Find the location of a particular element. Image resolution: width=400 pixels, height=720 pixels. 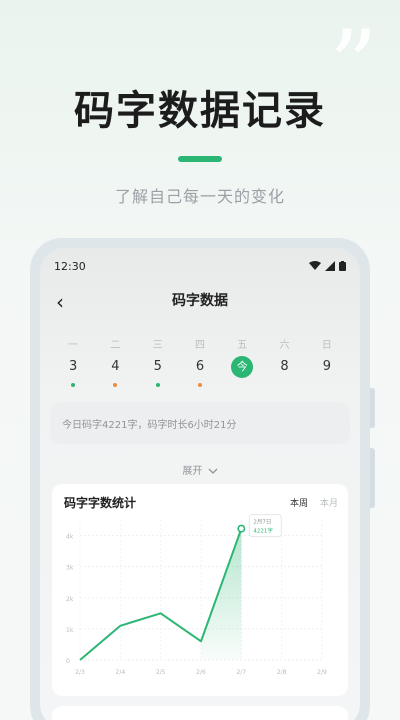

weekday-label: 五 is located at coordinates (242, 345).